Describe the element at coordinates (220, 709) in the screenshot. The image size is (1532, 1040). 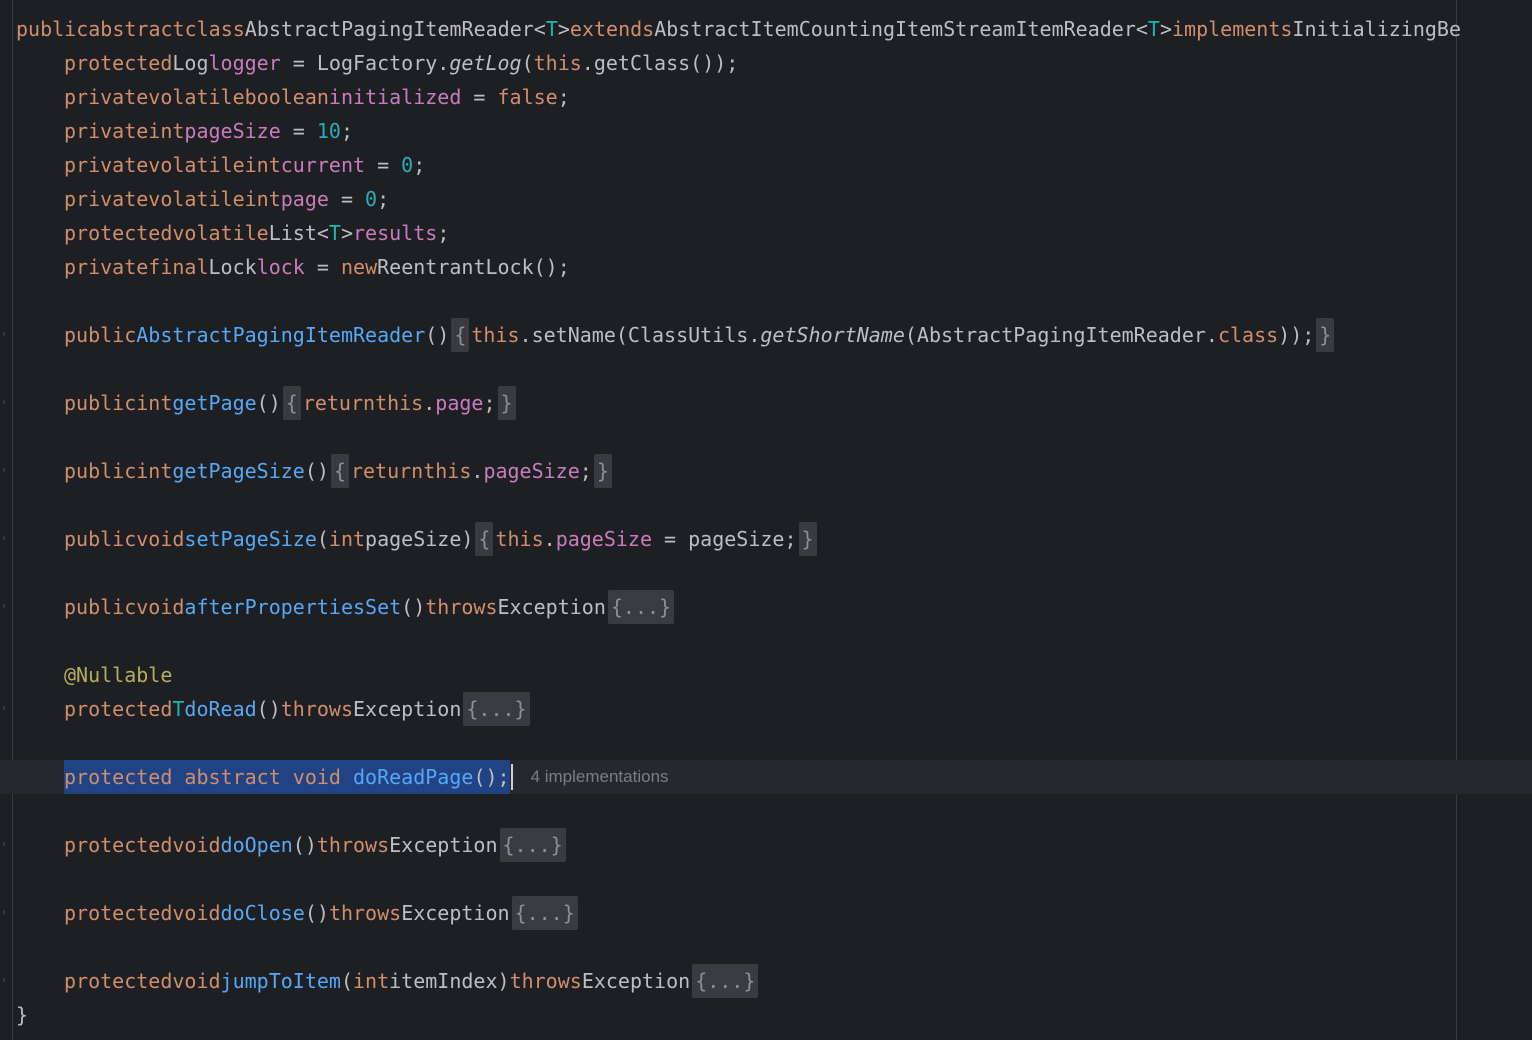
I see `method-name: doRead` at that location.